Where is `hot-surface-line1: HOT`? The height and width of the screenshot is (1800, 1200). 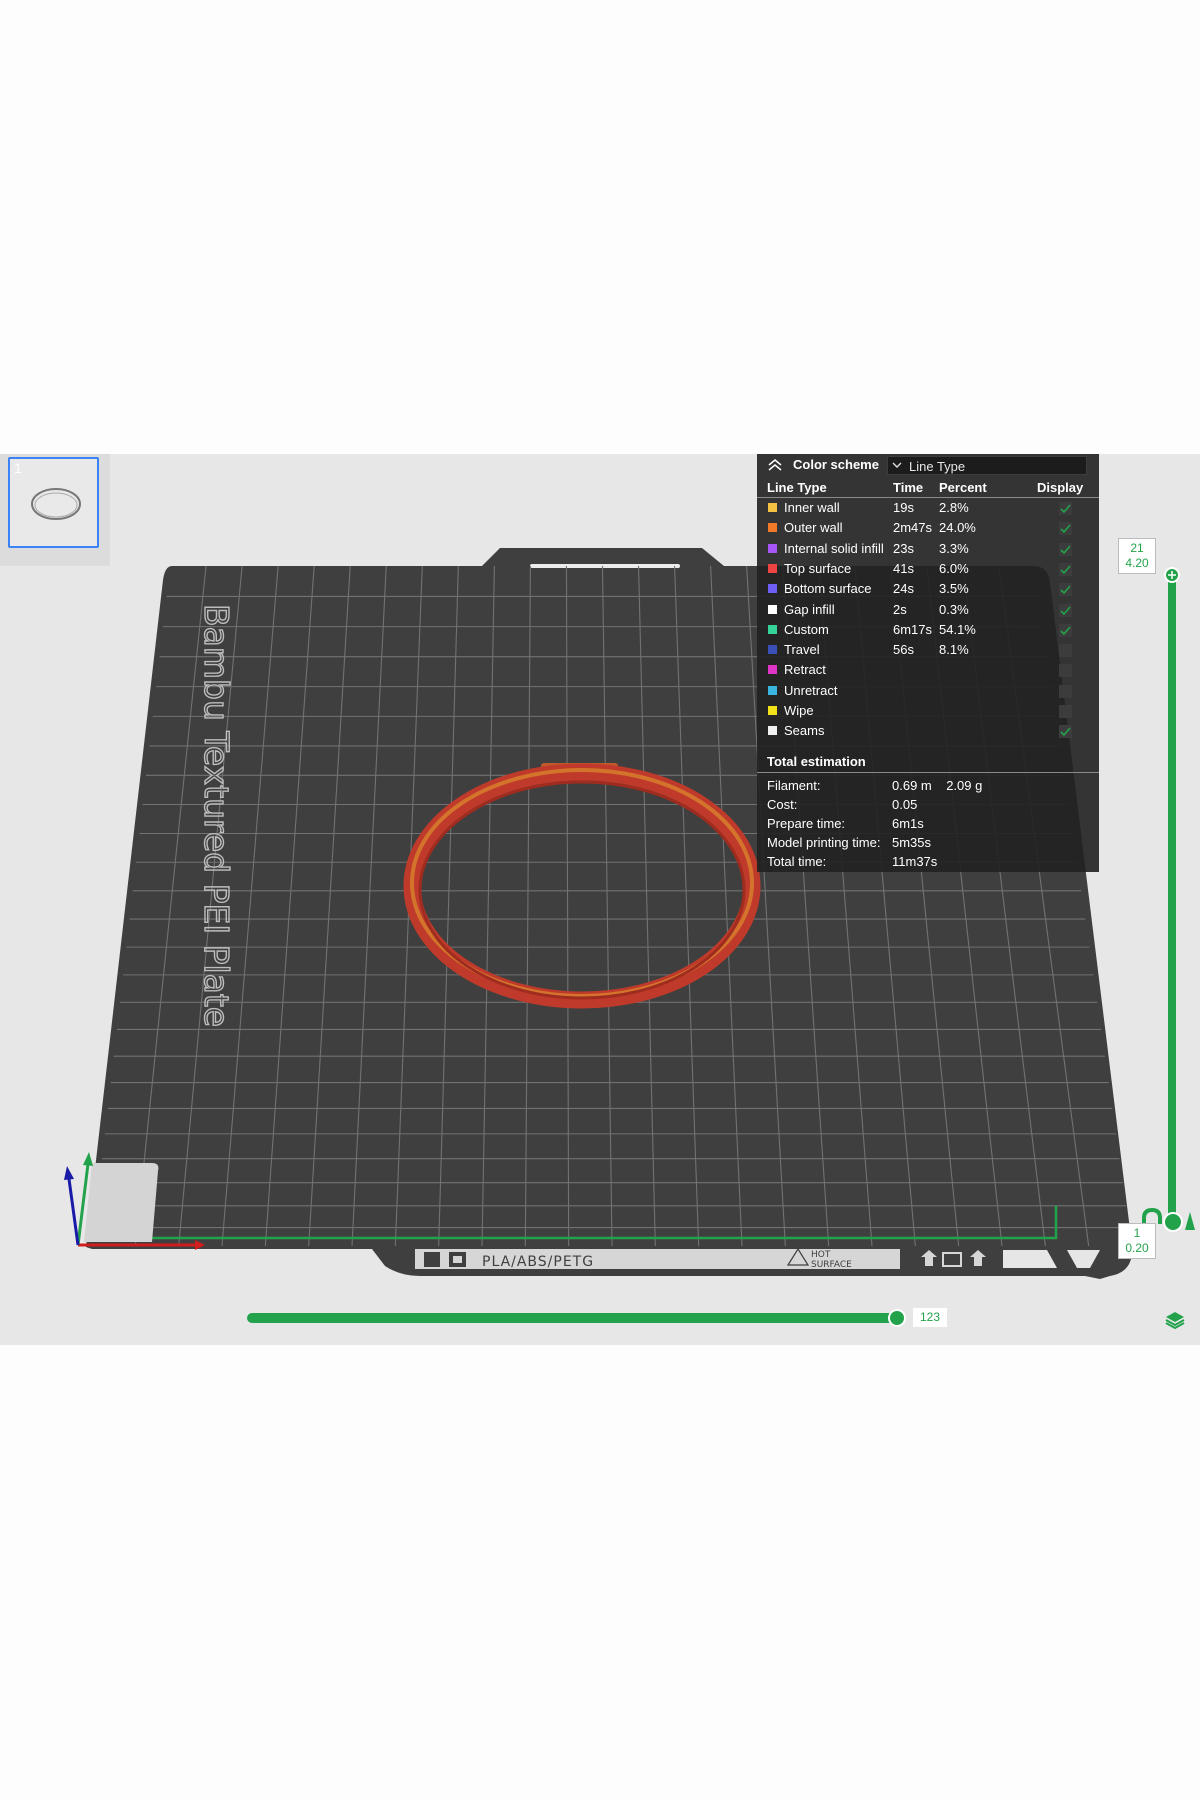
hot-surface-line1: HOT is located at coordinates (821, 1255).